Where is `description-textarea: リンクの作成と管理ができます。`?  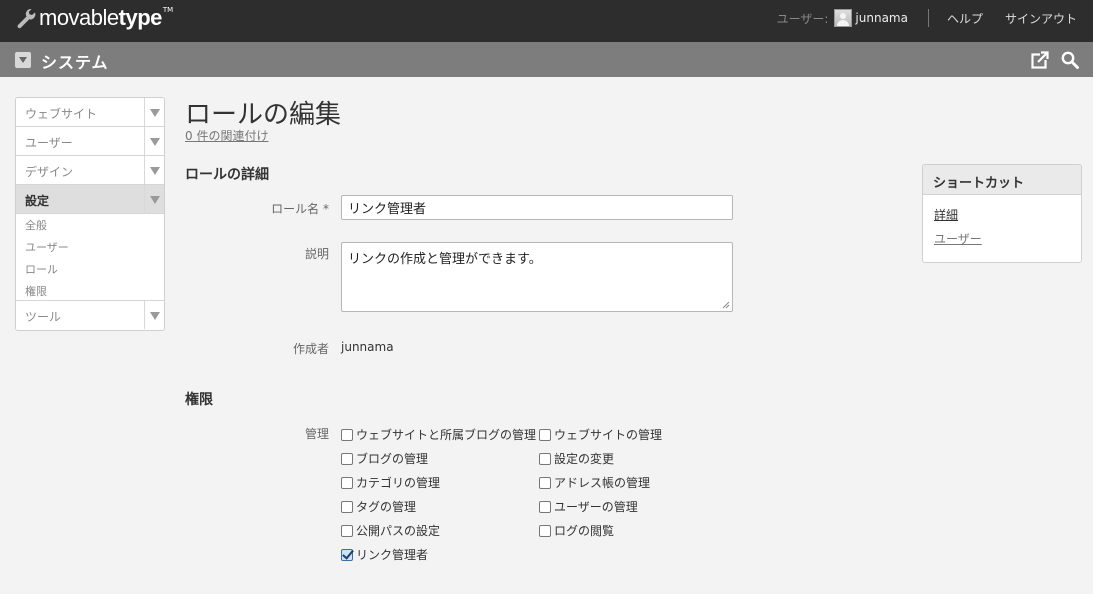 description-textarea: リンクの作成と管理ができます。 is located at coordinates (537, 277).